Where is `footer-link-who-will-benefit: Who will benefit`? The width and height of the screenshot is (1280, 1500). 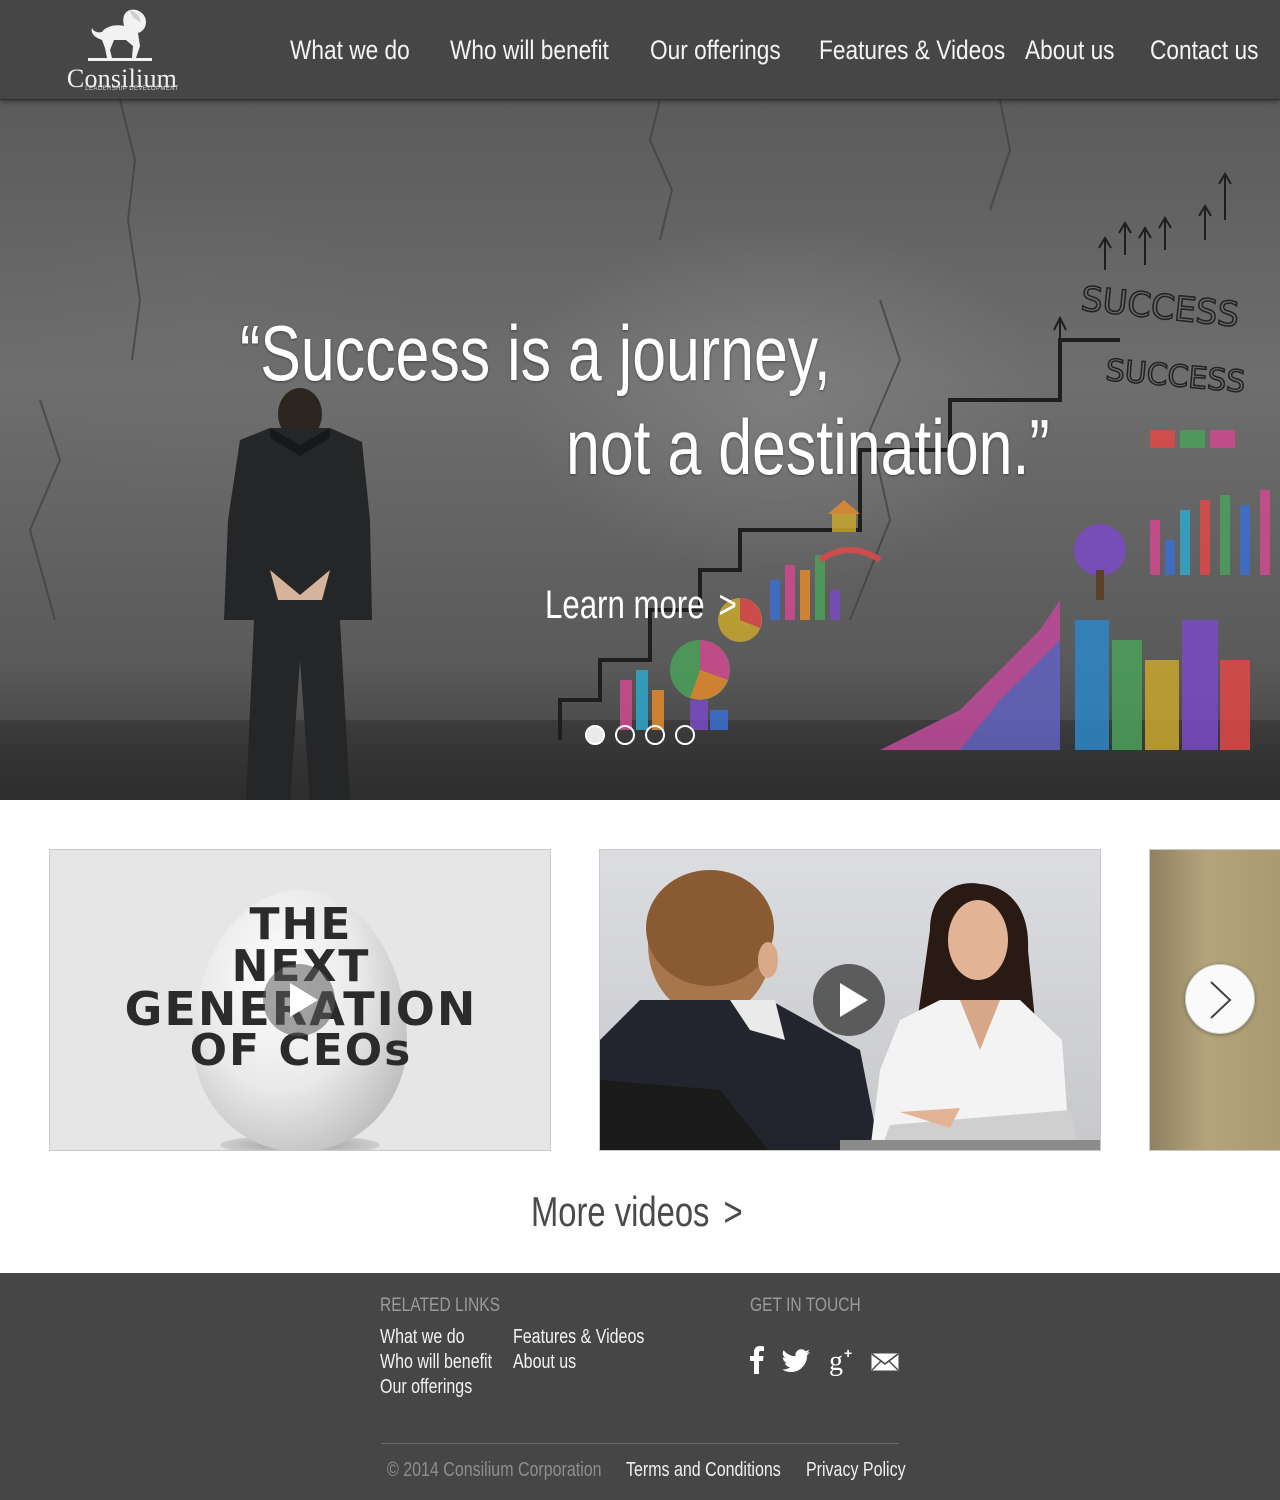 footer-link-who-will-benefit: Who will benefit is located at coordinates (436, 1362).